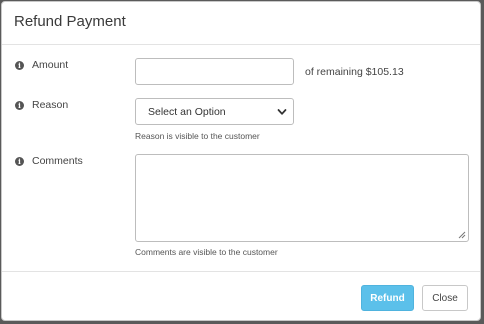  I want to click on reason-select-value: Select an Option, so click(187, 111).